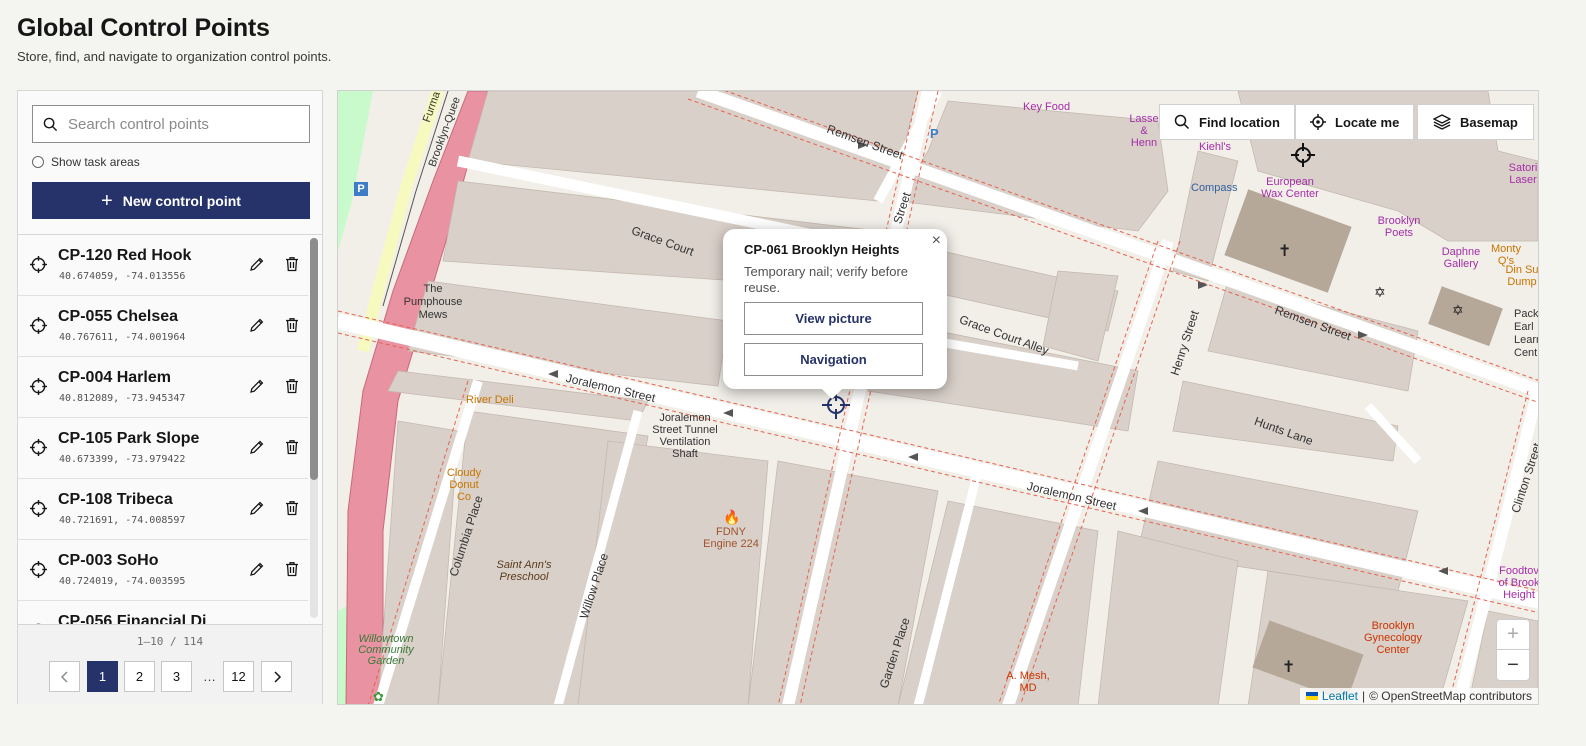 The width and height of the screenshot is (1586, 746). I want to click on place-lasse-henn: Lasse & Henn, so click(1144, 131).